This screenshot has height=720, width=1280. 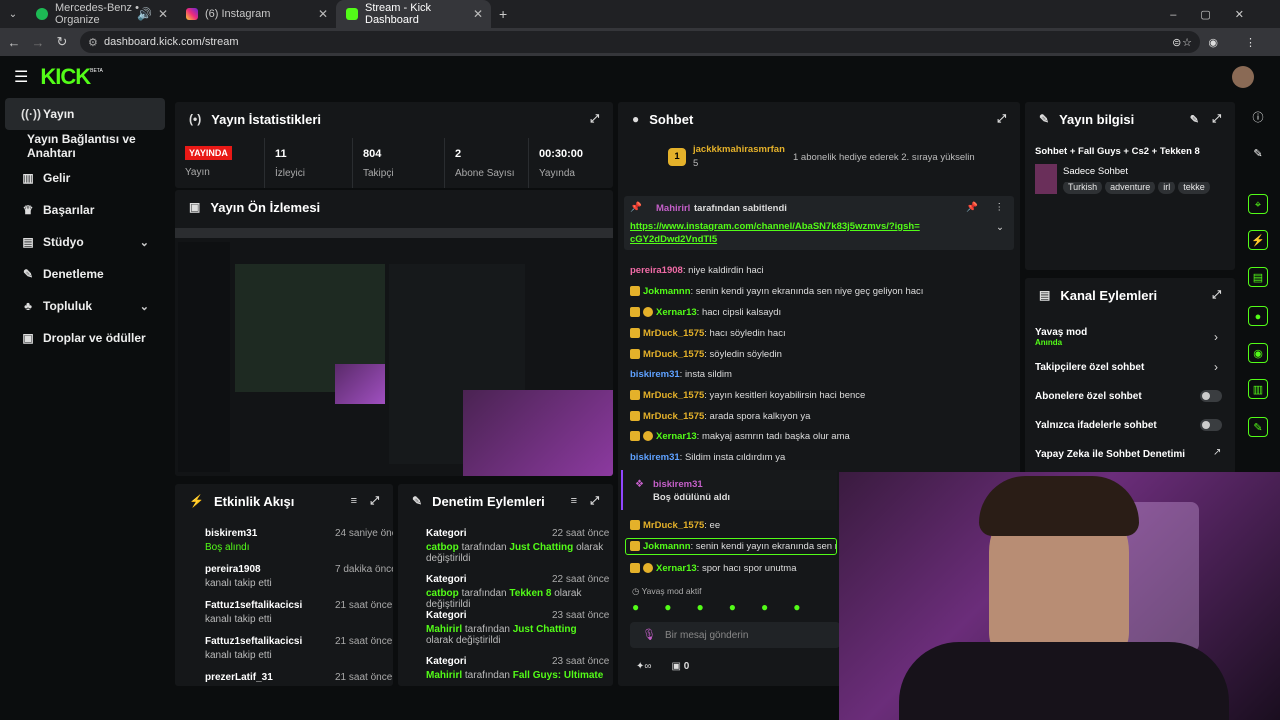 What do you see at coordinates (656, 270) in the screenshot?
I see `message-user: pereira1908` at bounding box center [656, 270].